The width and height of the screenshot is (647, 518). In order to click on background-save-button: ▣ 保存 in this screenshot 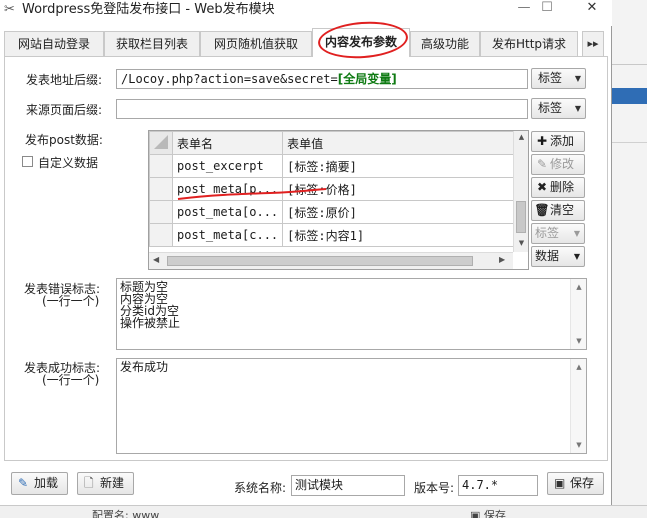, I will do `click(488, 512)`.